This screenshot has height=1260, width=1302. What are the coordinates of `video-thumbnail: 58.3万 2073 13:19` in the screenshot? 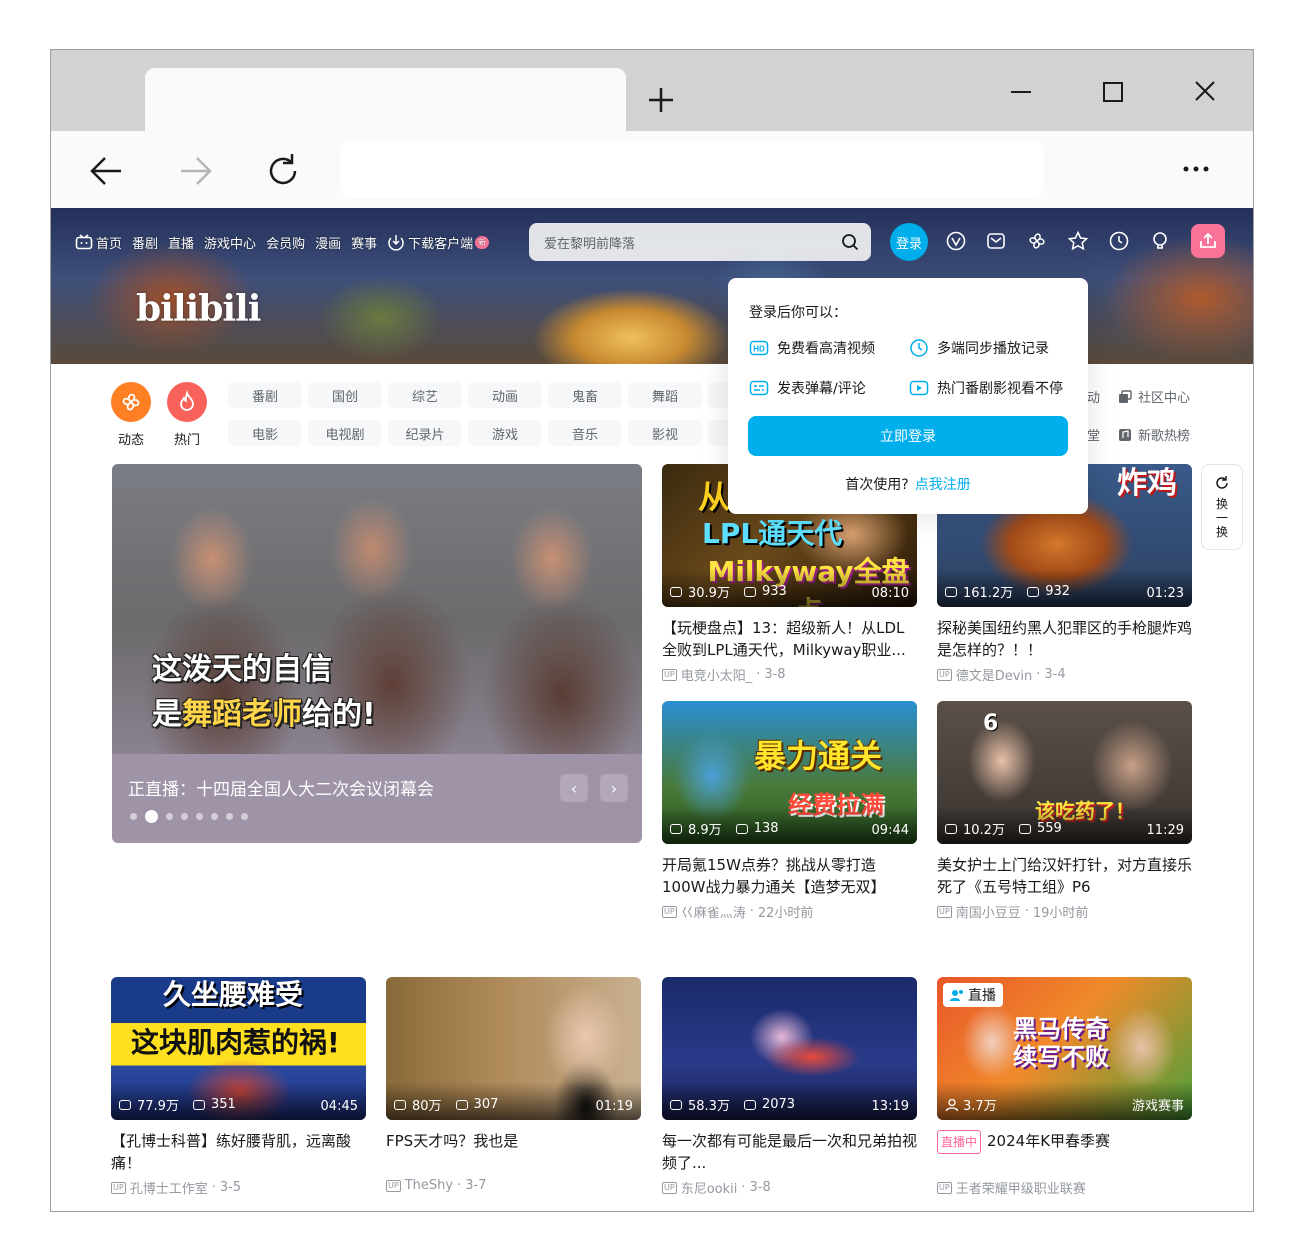 It's located at (789, 1048).